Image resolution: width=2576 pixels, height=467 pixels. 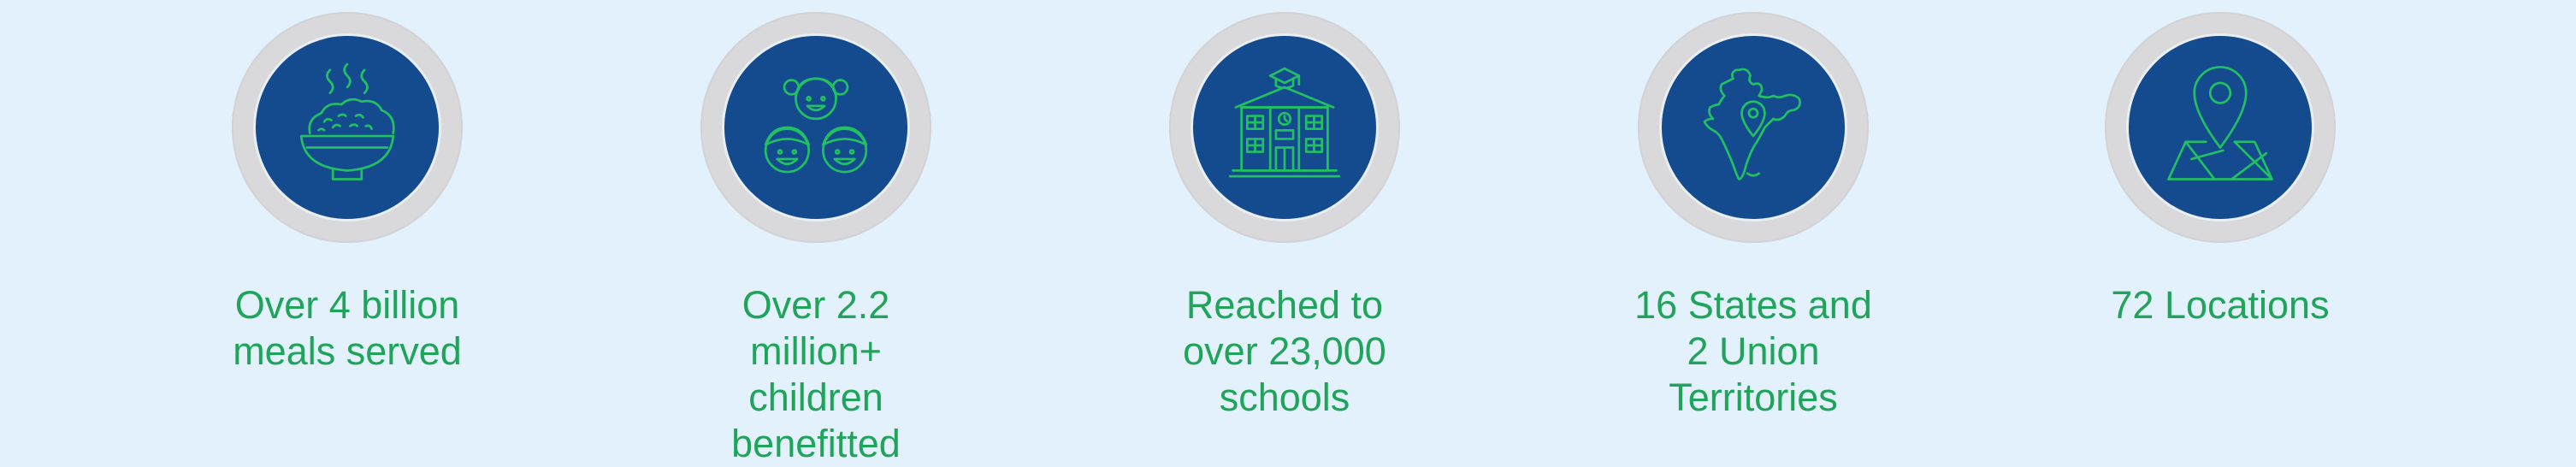 What do you see at coordinates (2220, 123) in the screenshot?
I see `location-map-icon` at bounding box center [2220, 123].